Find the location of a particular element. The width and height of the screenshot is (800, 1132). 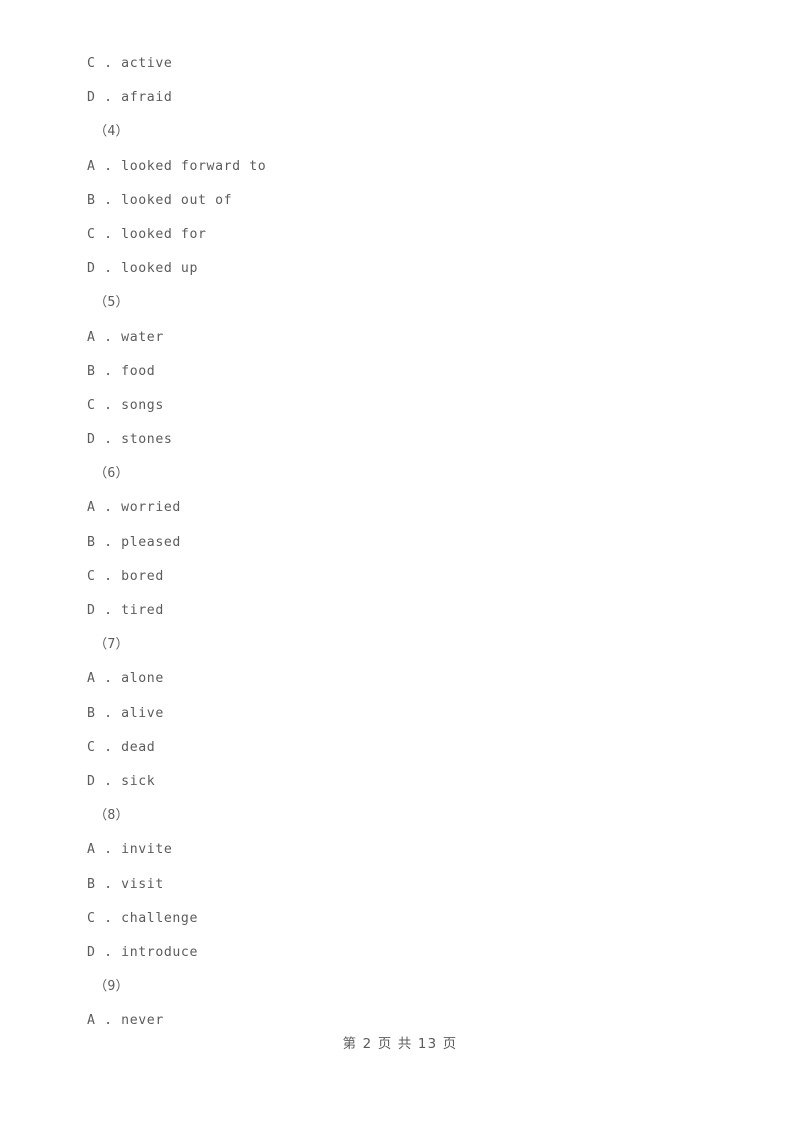

answer-option: C . dead is located at coordinates (121, 747).